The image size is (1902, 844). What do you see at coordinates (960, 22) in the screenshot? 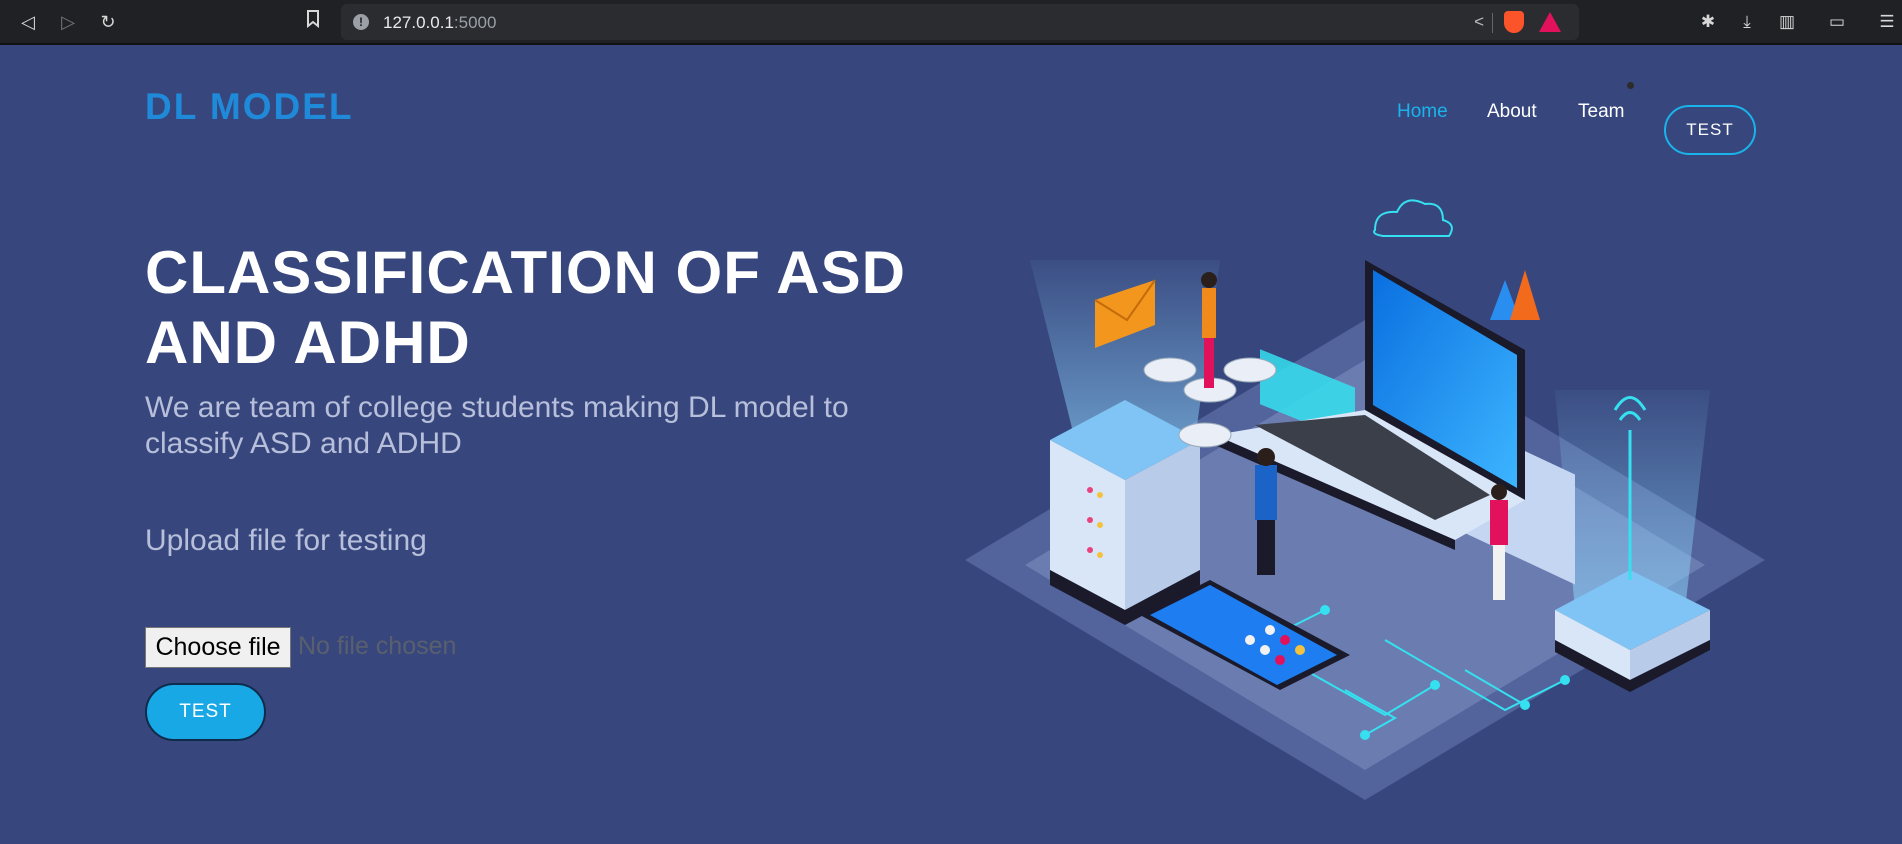
I see `address-bar: ! 127.0.0.1:5000 <` at bounding box center [960, 22].